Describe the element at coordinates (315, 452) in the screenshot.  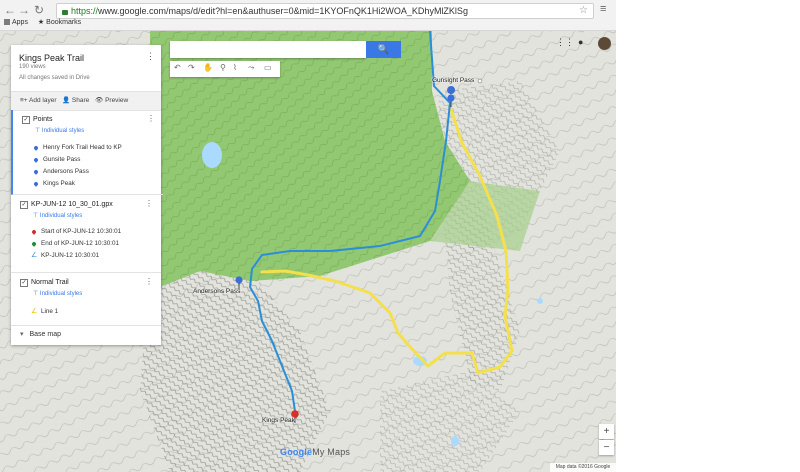
I see `google-my-maps-logo: GoogleMy Maps` at that location.